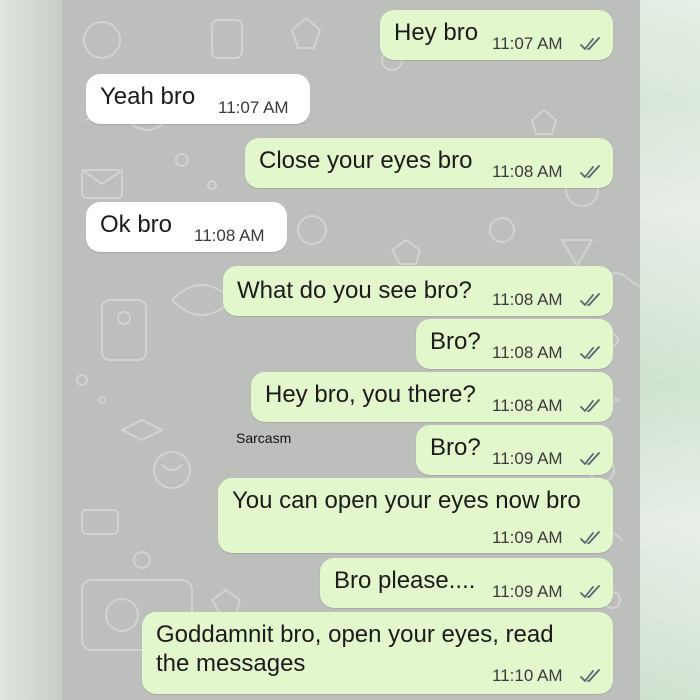 Image resolution: width=700 pixels, height=700 pixels. I want to click on message-bubble-outgoing: Hey bro, you there? 11:08 AM, so click(432, 397).